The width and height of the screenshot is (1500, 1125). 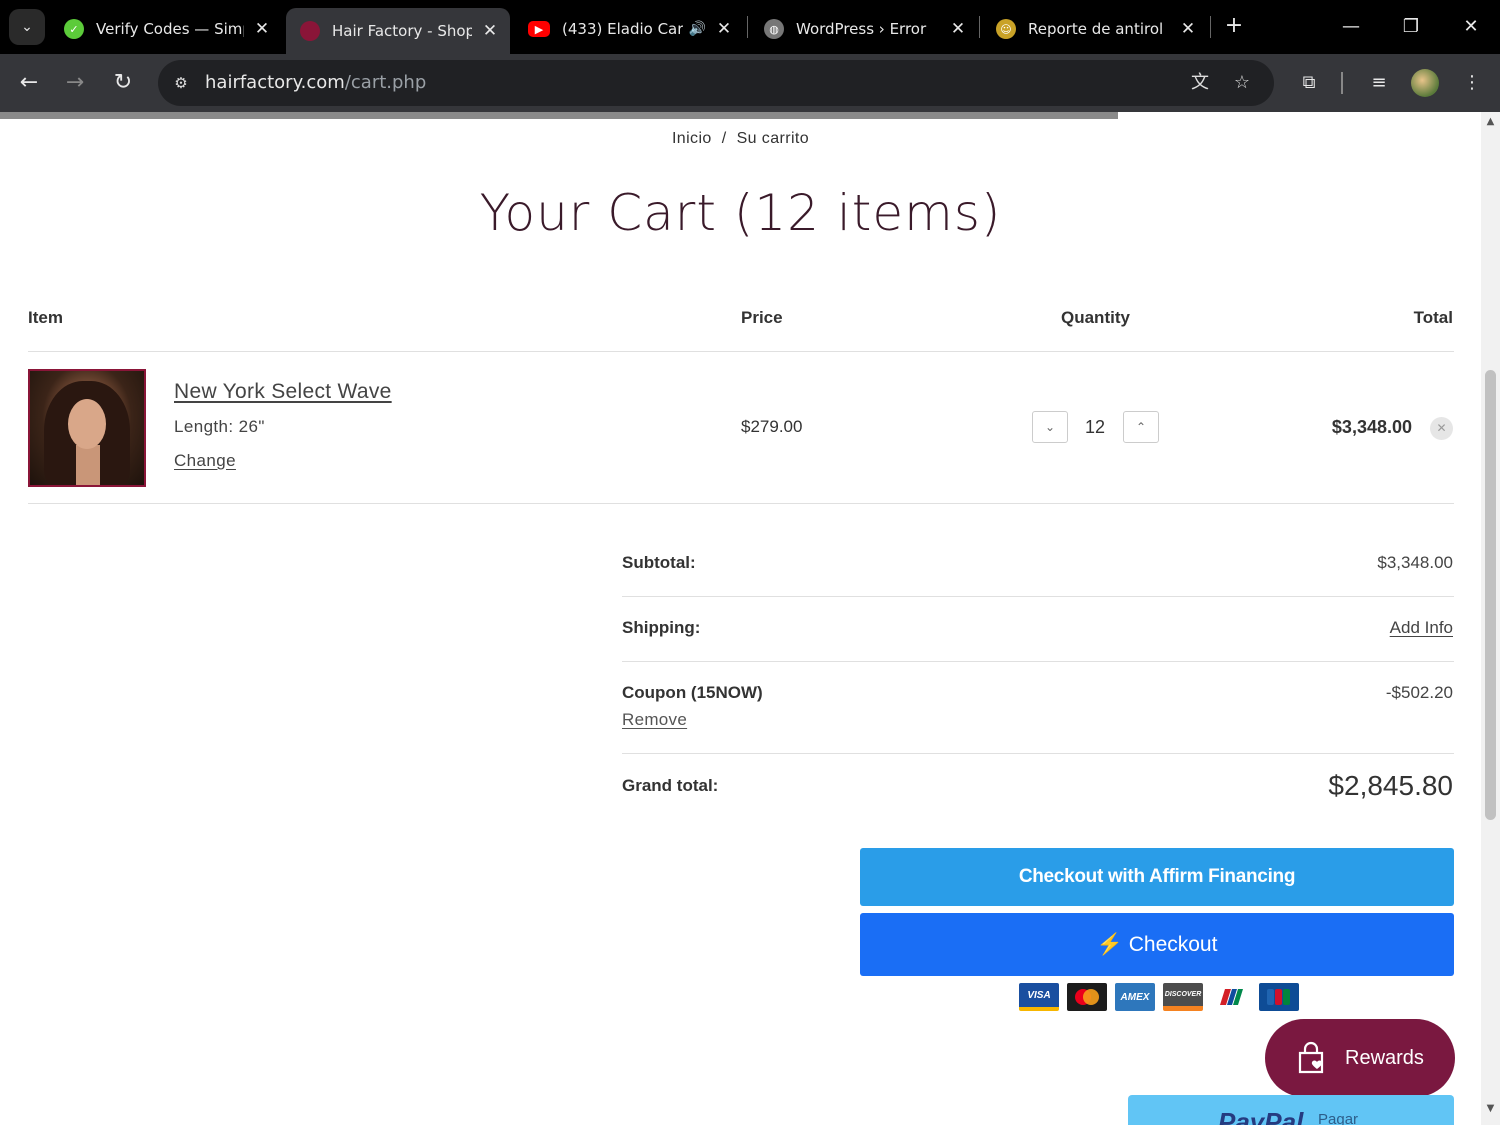 I want to click on toolbar-separator, so click(x=1342, y=83).